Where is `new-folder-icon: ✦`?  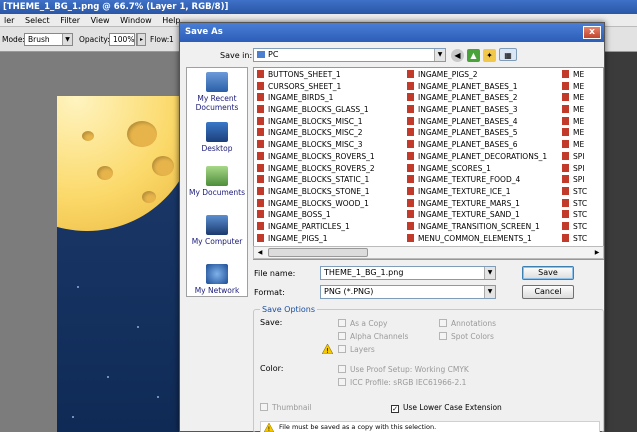 new-folder-icon: ✦ is located at coordinates (489, 55).